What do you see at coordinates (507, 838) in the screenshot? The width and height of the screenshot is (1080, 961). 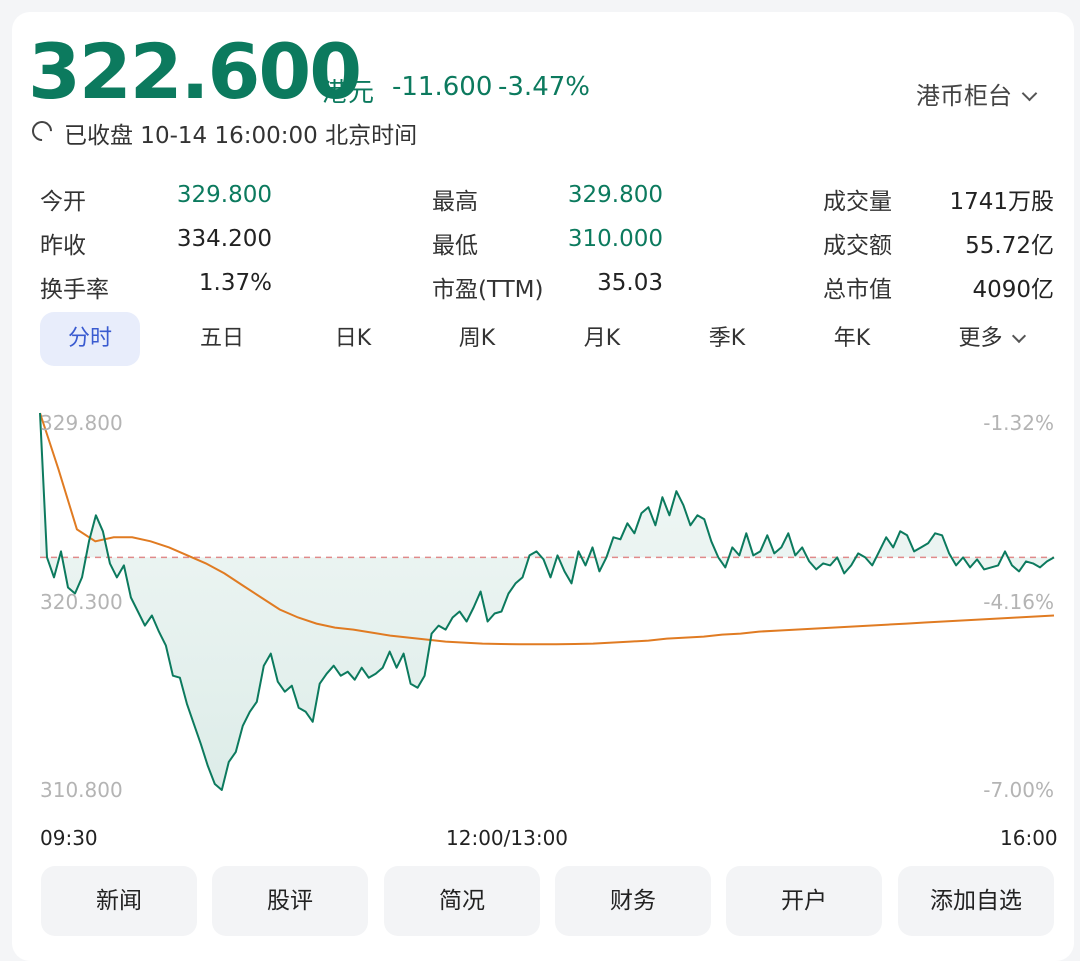 I see `x-tick-midday: 12:00/13:00` at bounding box center [507, 838].